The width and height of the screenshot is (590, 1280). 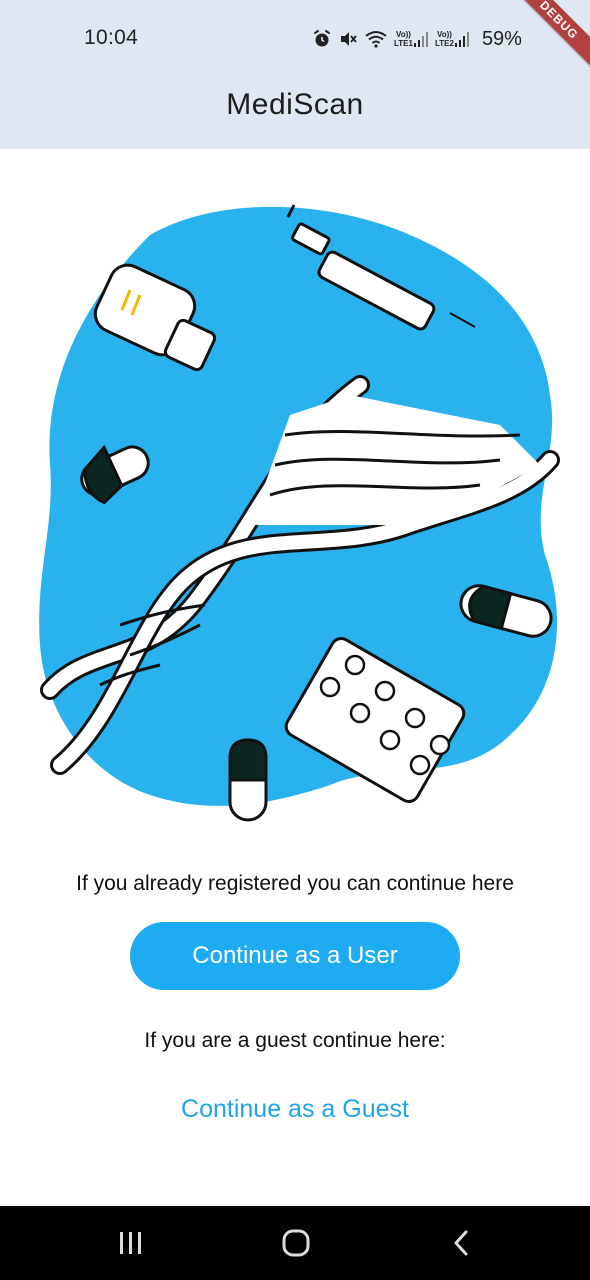 What do you see at coordinates (322, 39) in the screenshot?
I see `alarm-icon` at bounding box center [322, 39].